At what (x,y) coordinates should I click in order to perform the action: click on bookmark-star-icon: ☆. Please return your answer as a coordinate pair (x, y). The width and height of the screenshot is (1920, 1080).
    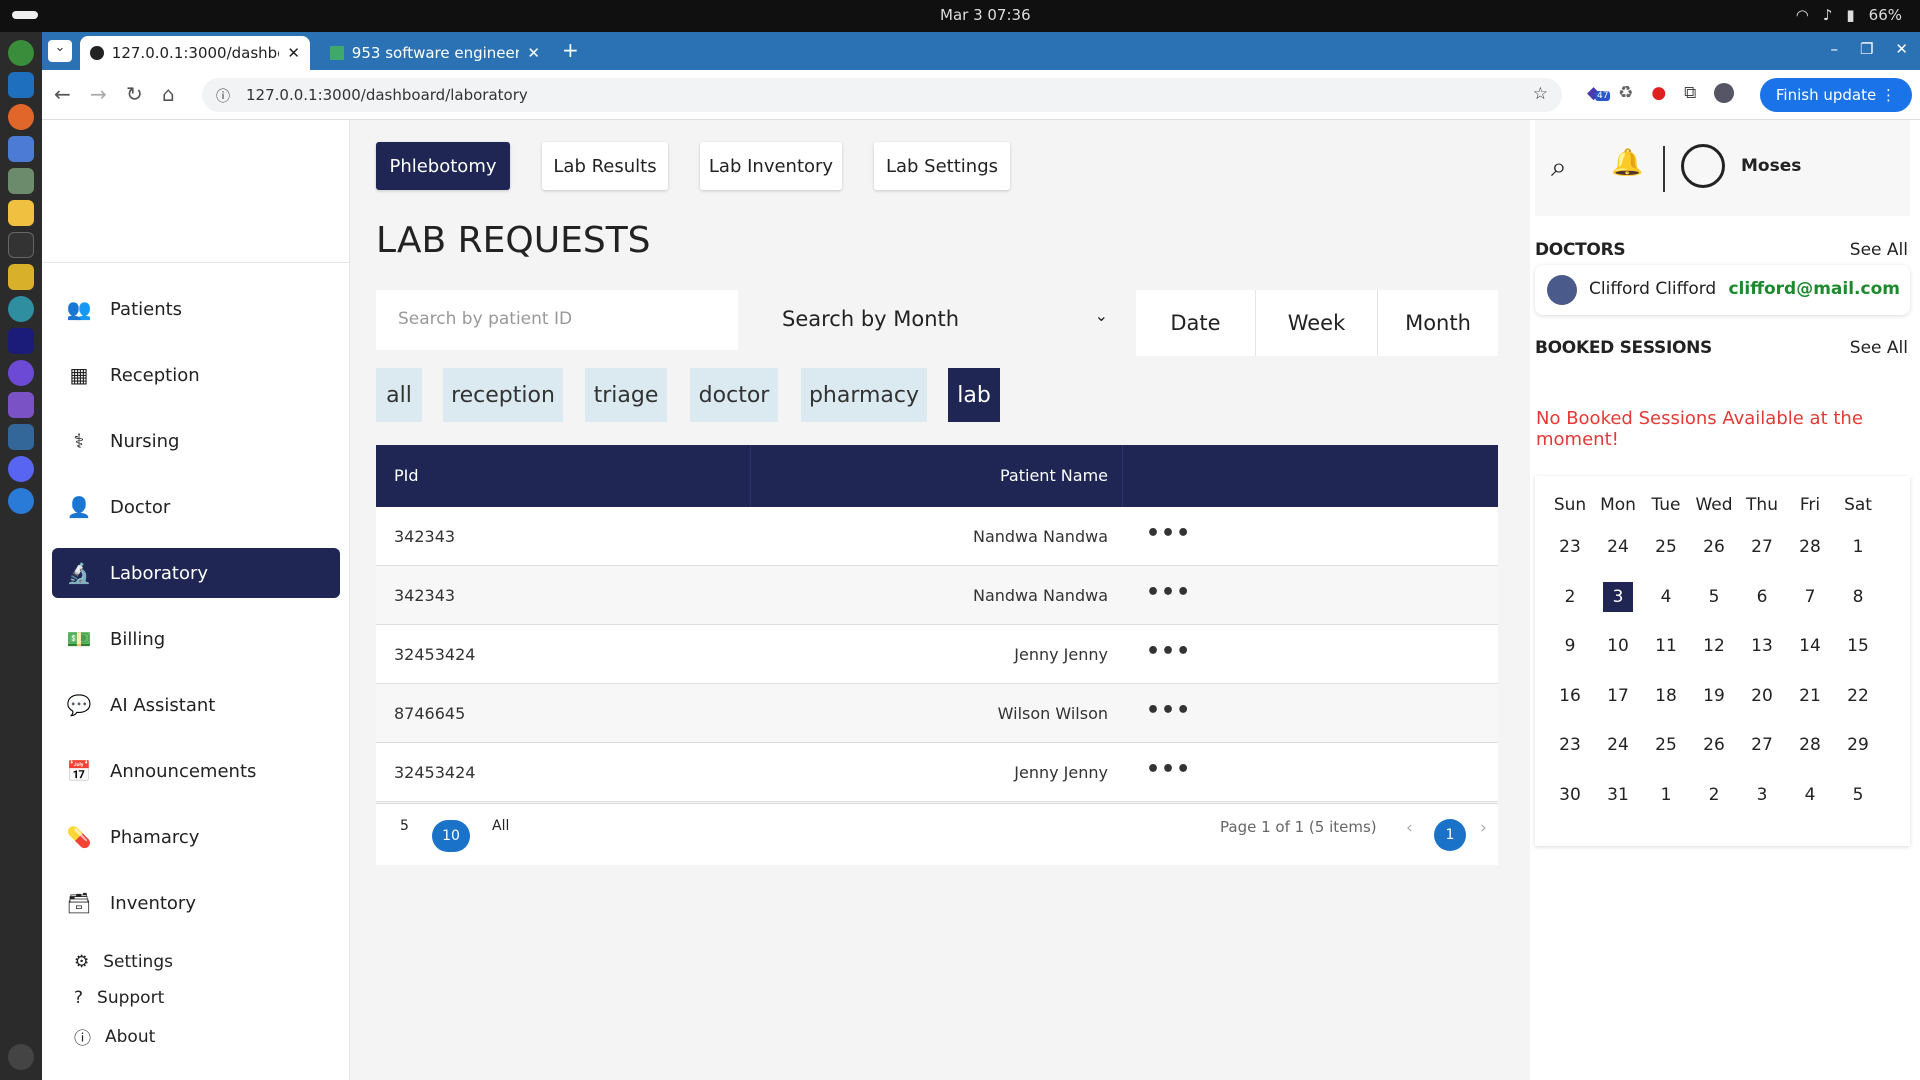
    Looking at the image, I should click on (1540, 94).